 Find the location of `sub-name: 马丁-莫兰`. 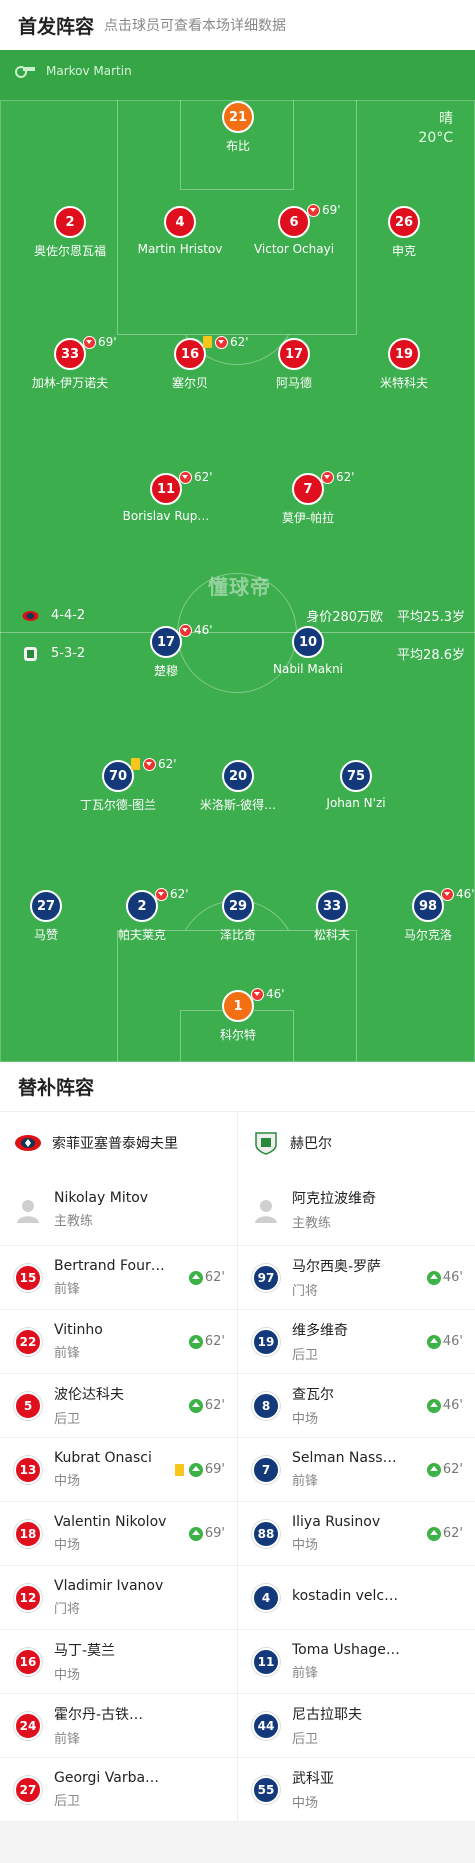

sub-name: 马丁-莫兰 is located at coordinates (85, 1651).